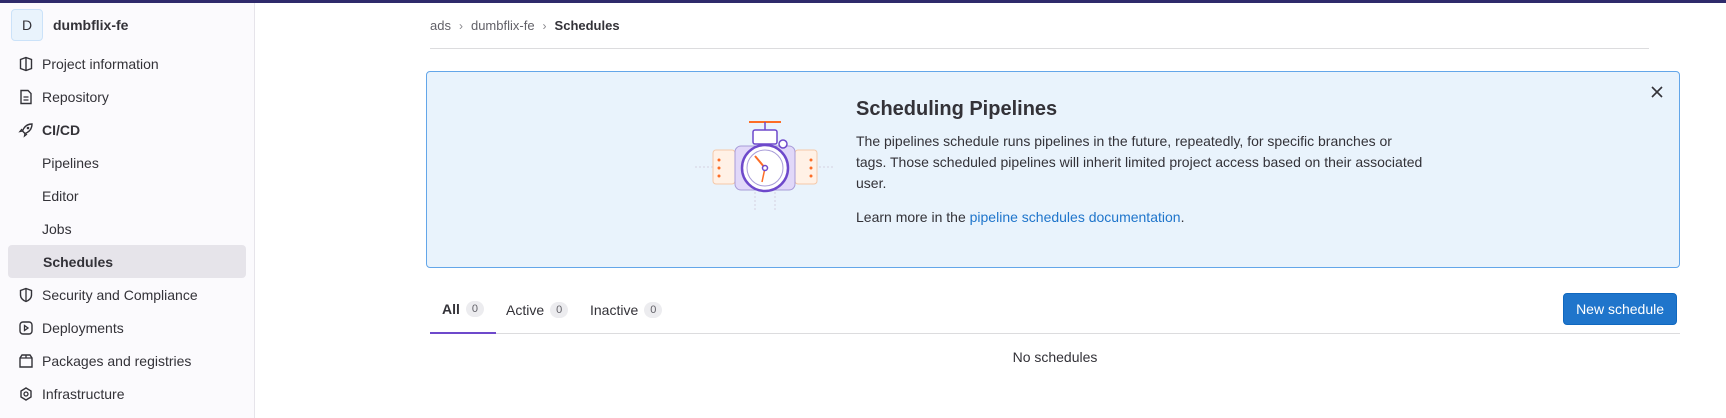 The height and width of the screenshot is (418, 1726). Describe the element at coordinates (1620, 309) in the screenshot. I see `new-schedule-button: New schedule` at that location.